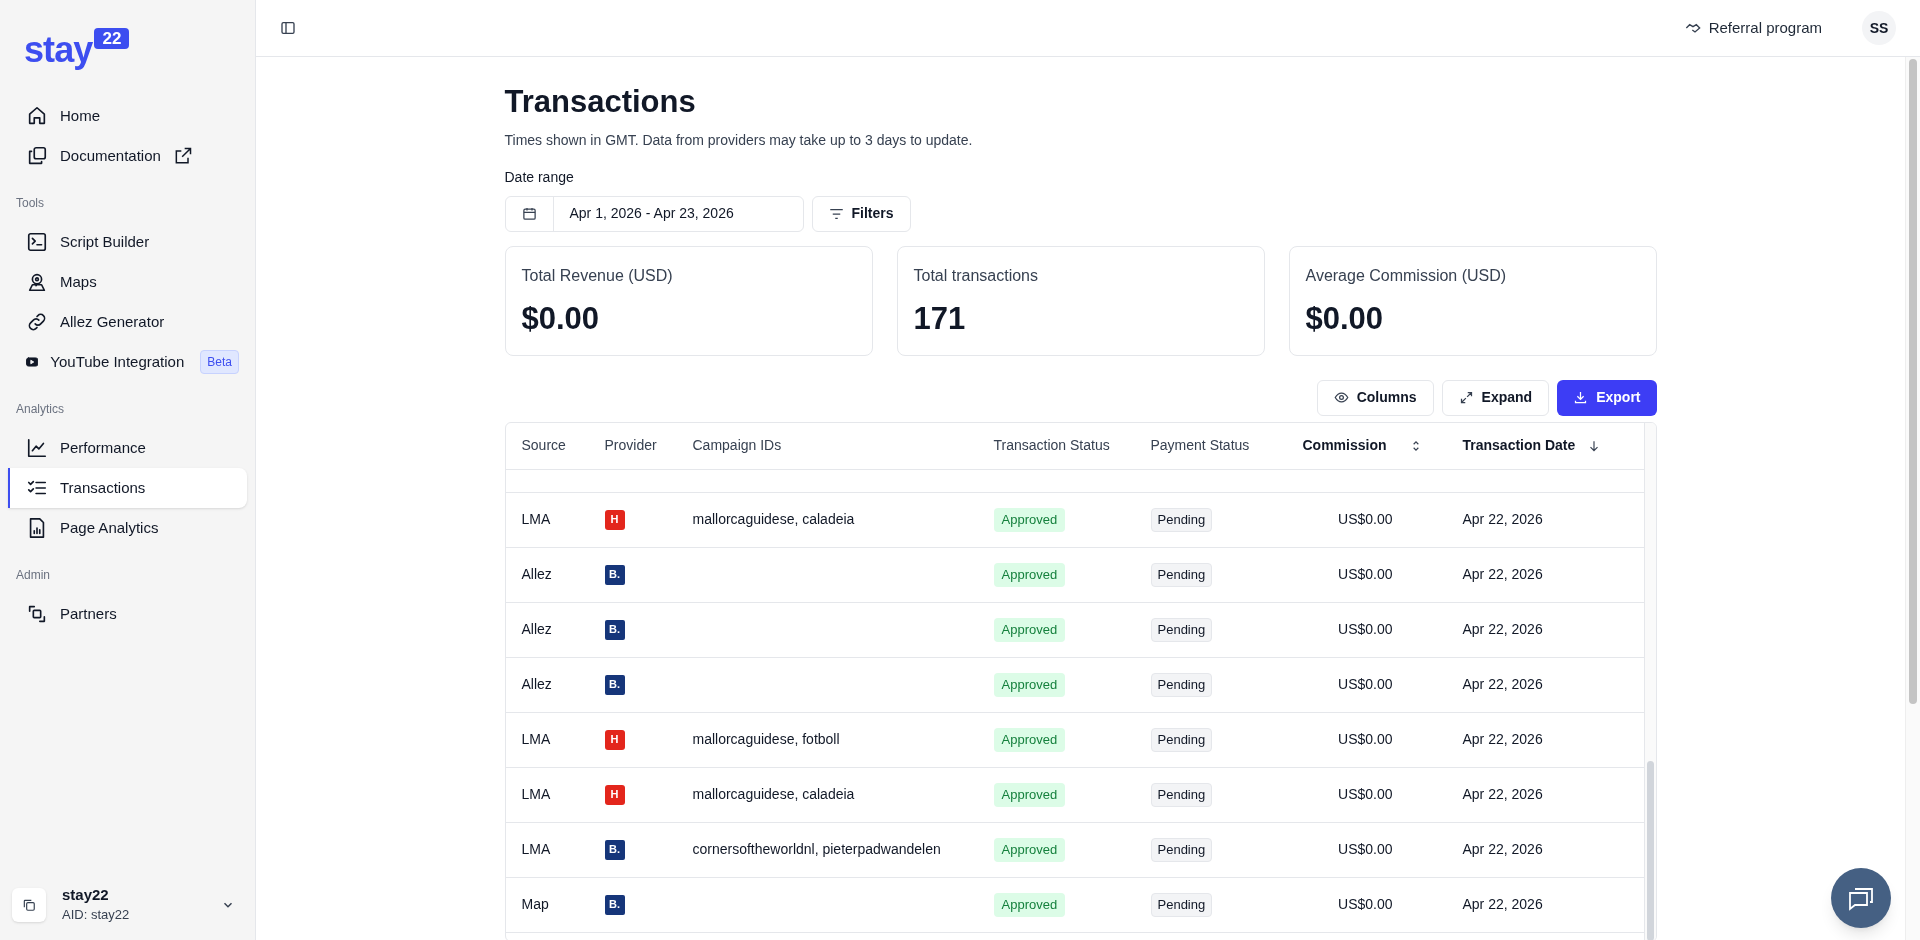 The image size is (1920, 940). I want to click on stat-value: 171, so click(940, 318).